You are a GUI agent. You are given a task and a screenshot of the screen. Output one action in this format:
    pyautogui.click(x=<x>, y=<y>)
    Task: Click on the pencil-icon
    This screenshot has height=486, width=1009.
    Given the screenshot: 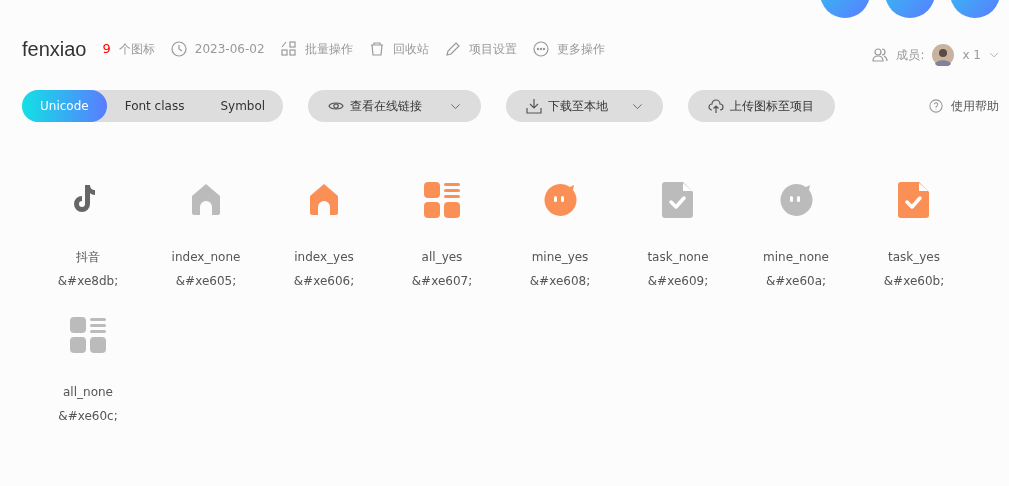 What is the action you would take?
    pyautogui.click(x=452, y=49)
    